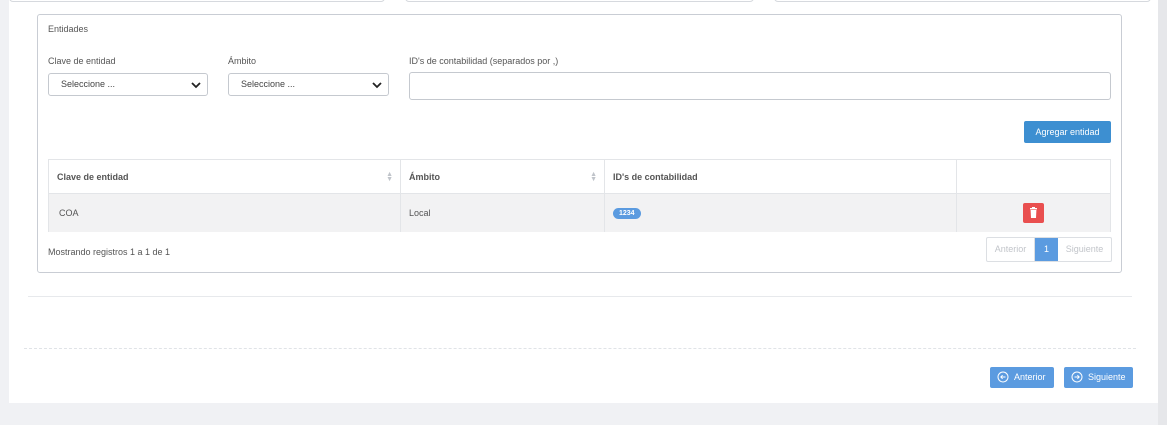 The height and width of the screenshot is (425, 1167). I want to click on ids-input, so click(760, 86).